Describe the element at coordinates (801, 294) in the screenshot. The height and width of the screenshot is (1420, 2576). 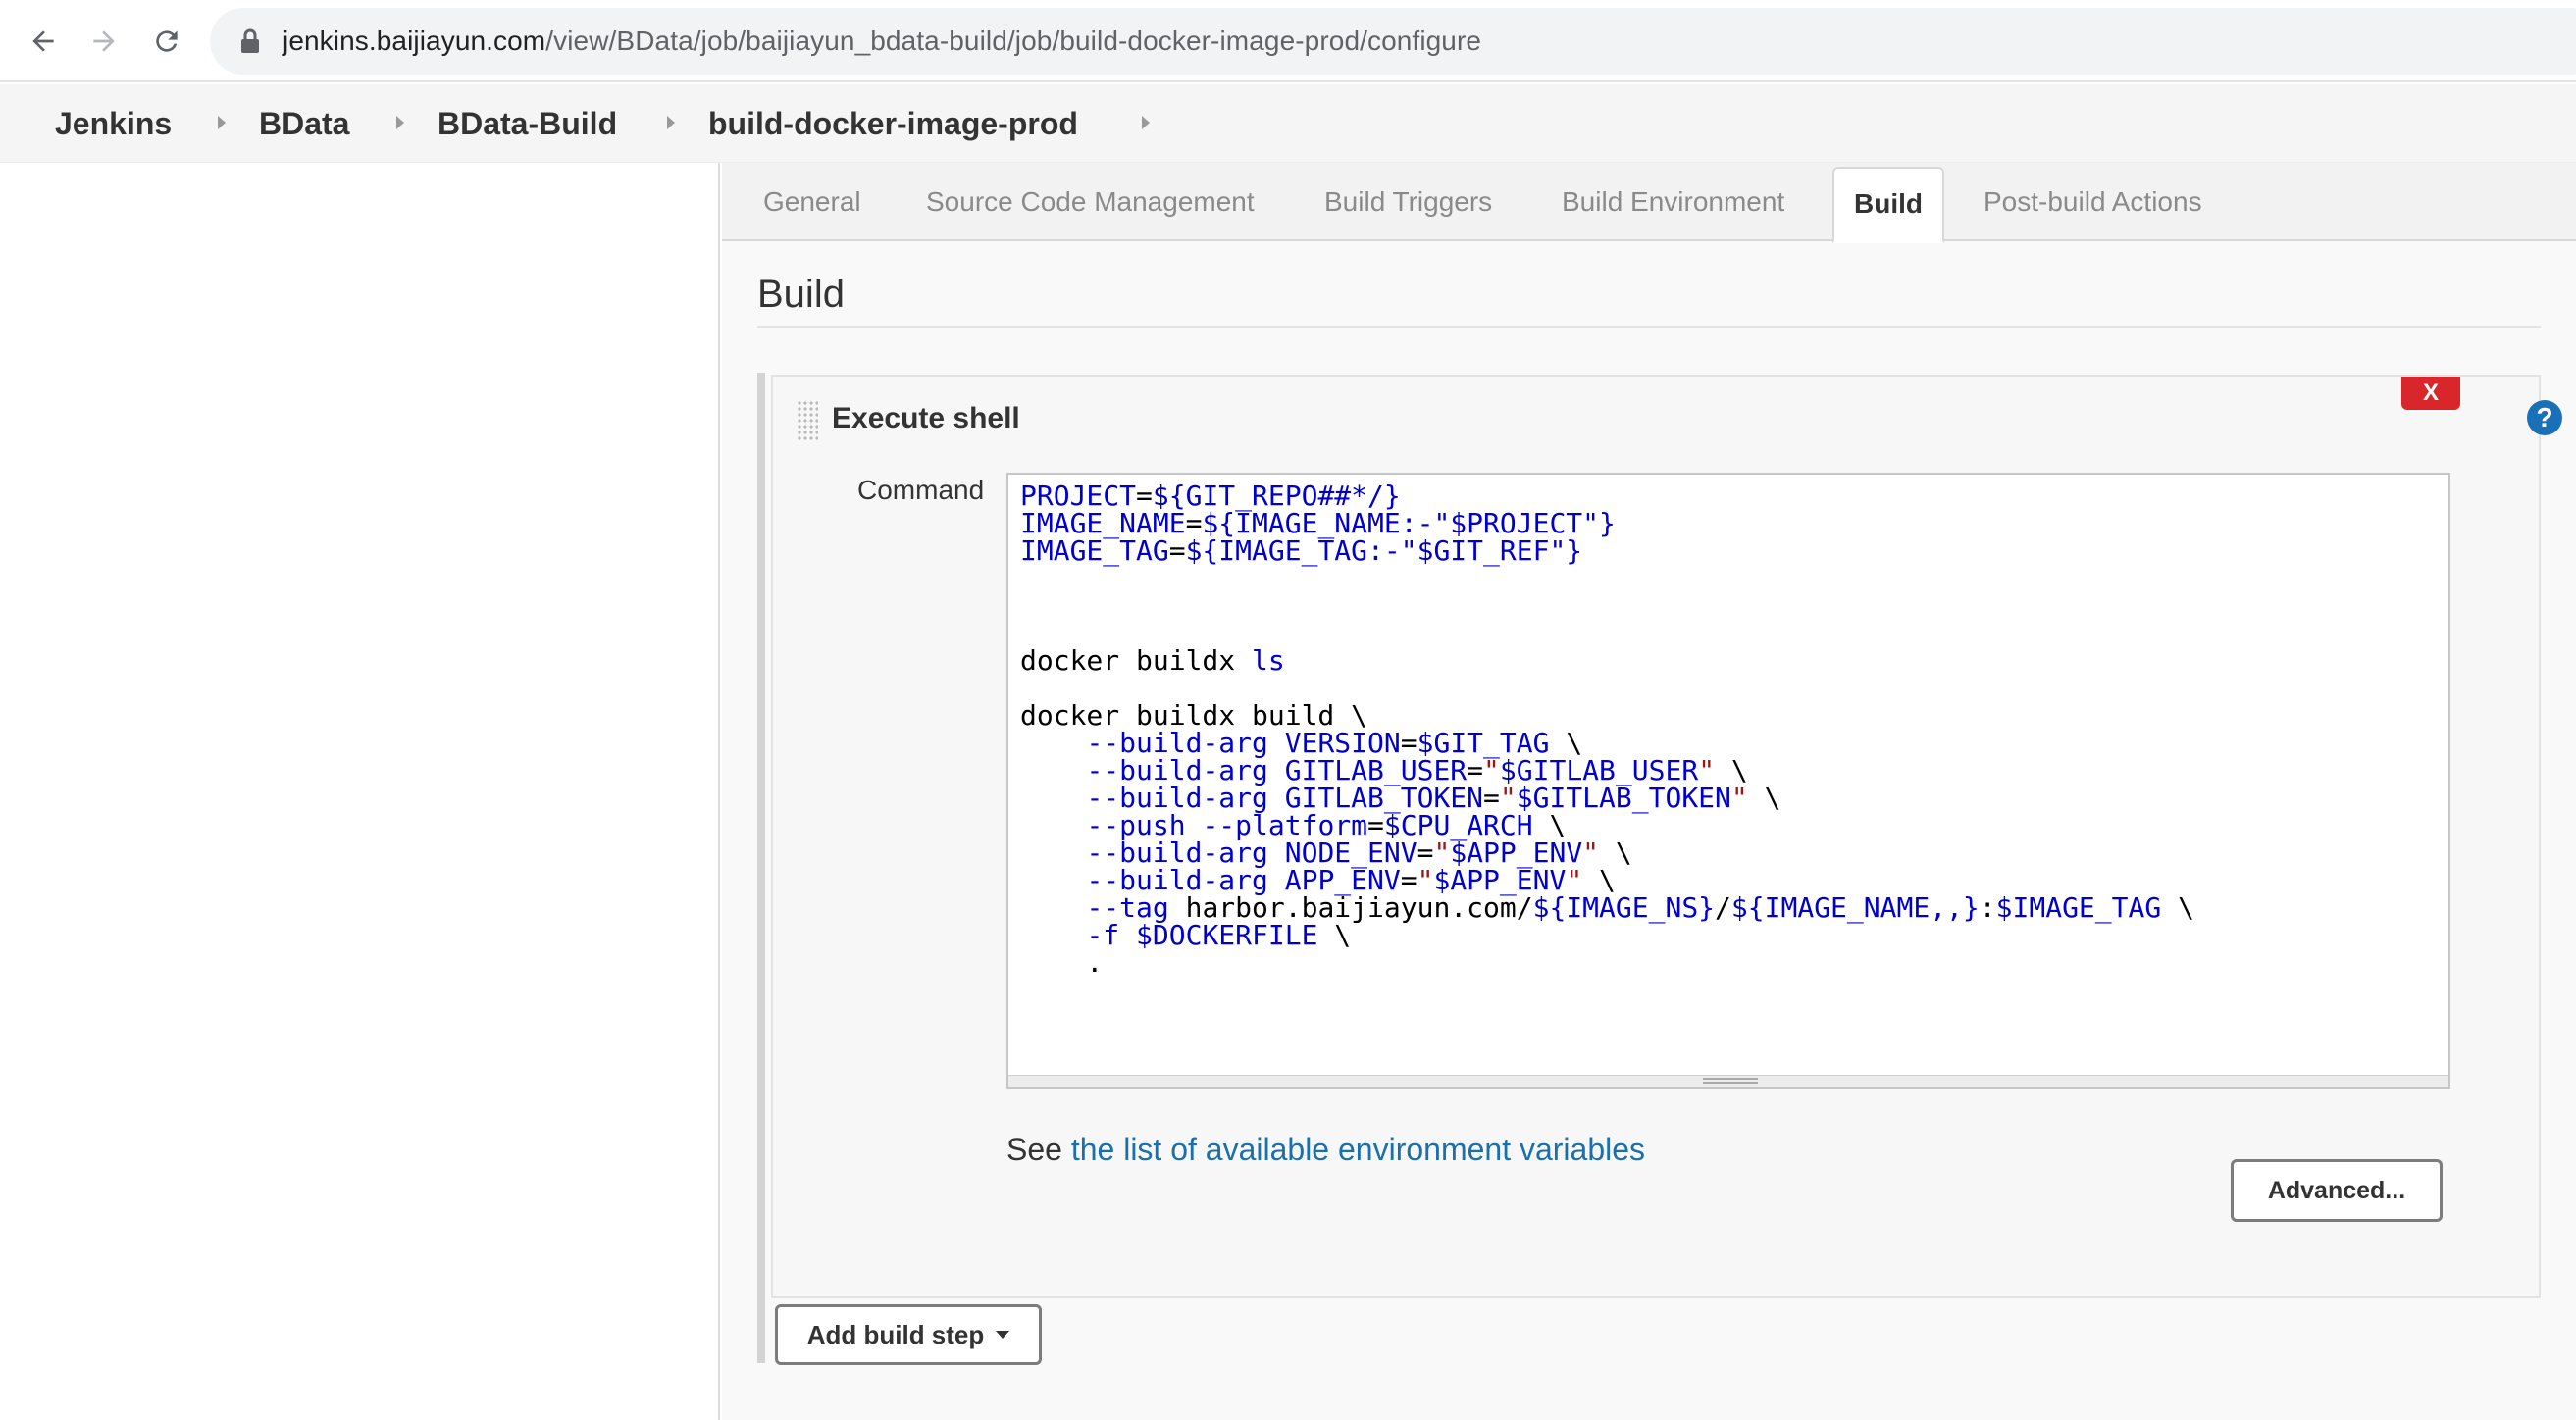
I see `section-title: Build` at that location.